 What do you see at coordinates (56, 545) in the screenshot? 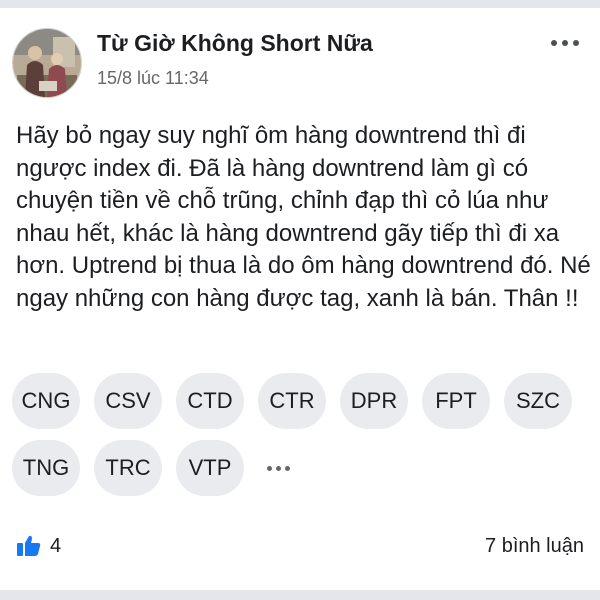
I see `like-count: 4` at bounding box center [56, 545].